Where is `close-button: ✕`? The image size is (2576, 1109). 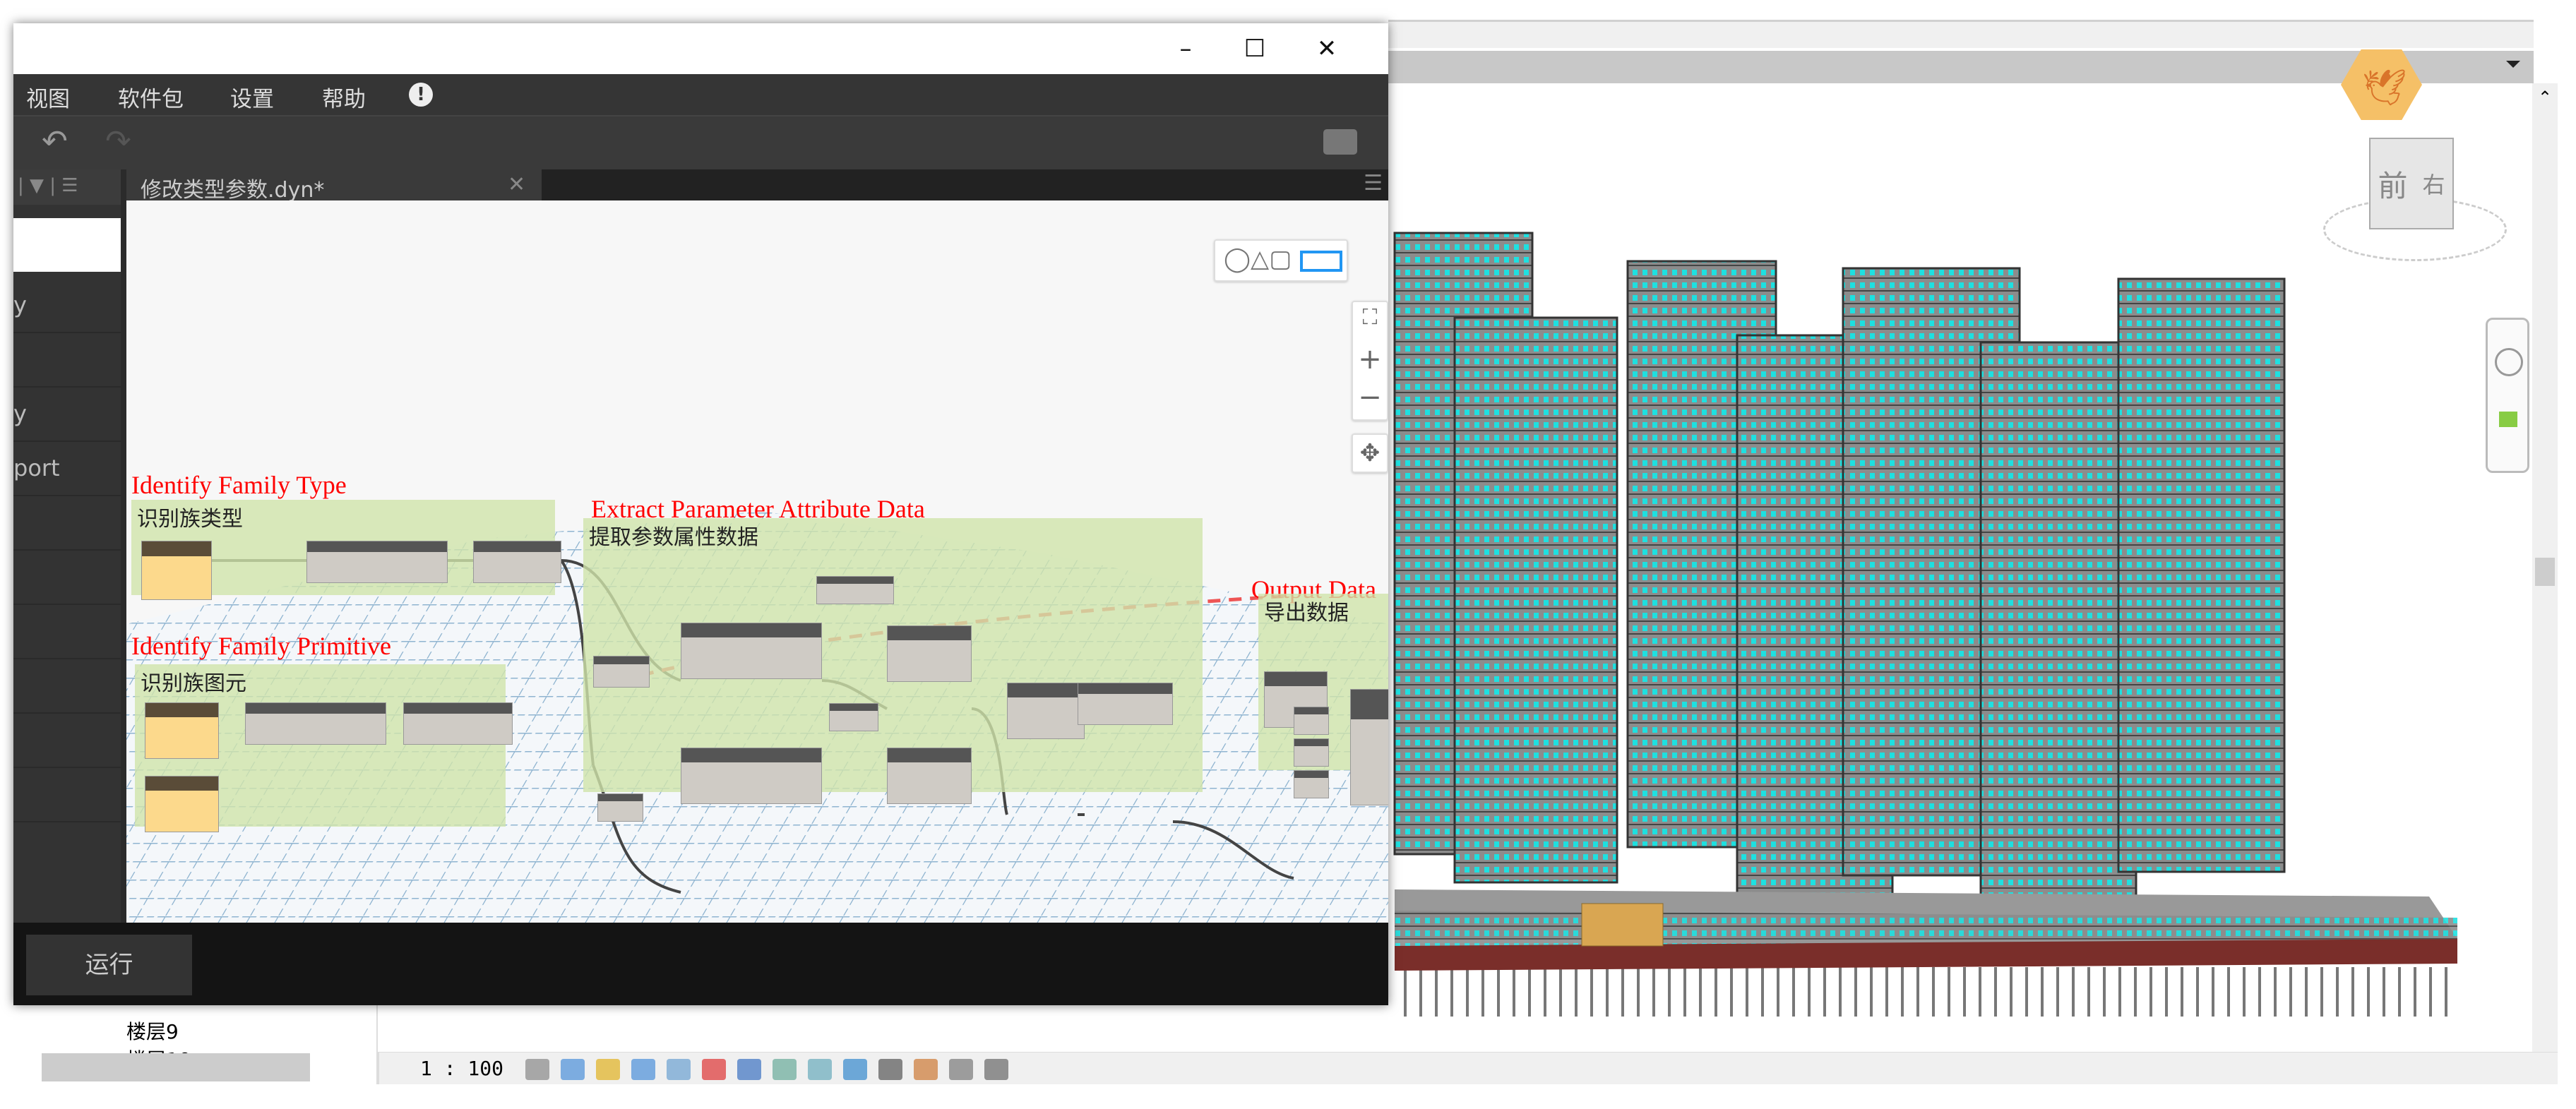 close-button: ✕ is located at coordinates (1327, 48).